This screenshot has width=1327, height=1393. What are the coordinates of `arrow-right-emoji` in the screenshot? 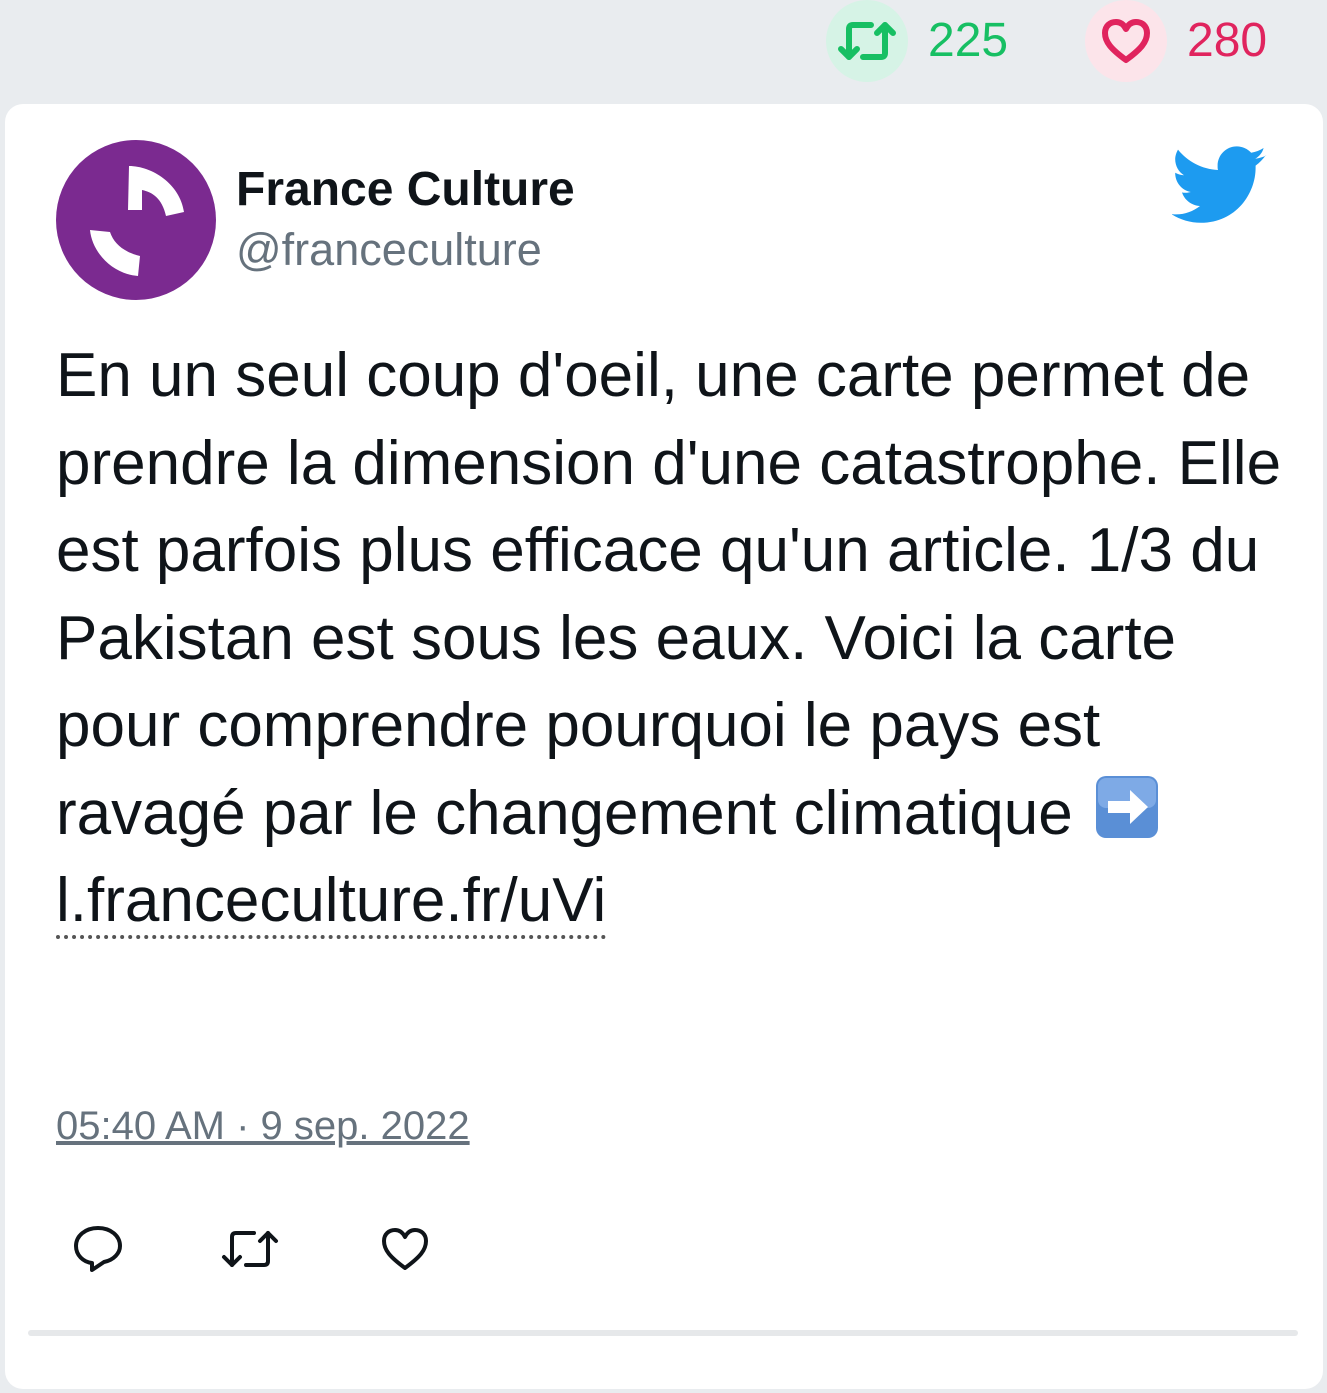 It's located at (1127, 807).